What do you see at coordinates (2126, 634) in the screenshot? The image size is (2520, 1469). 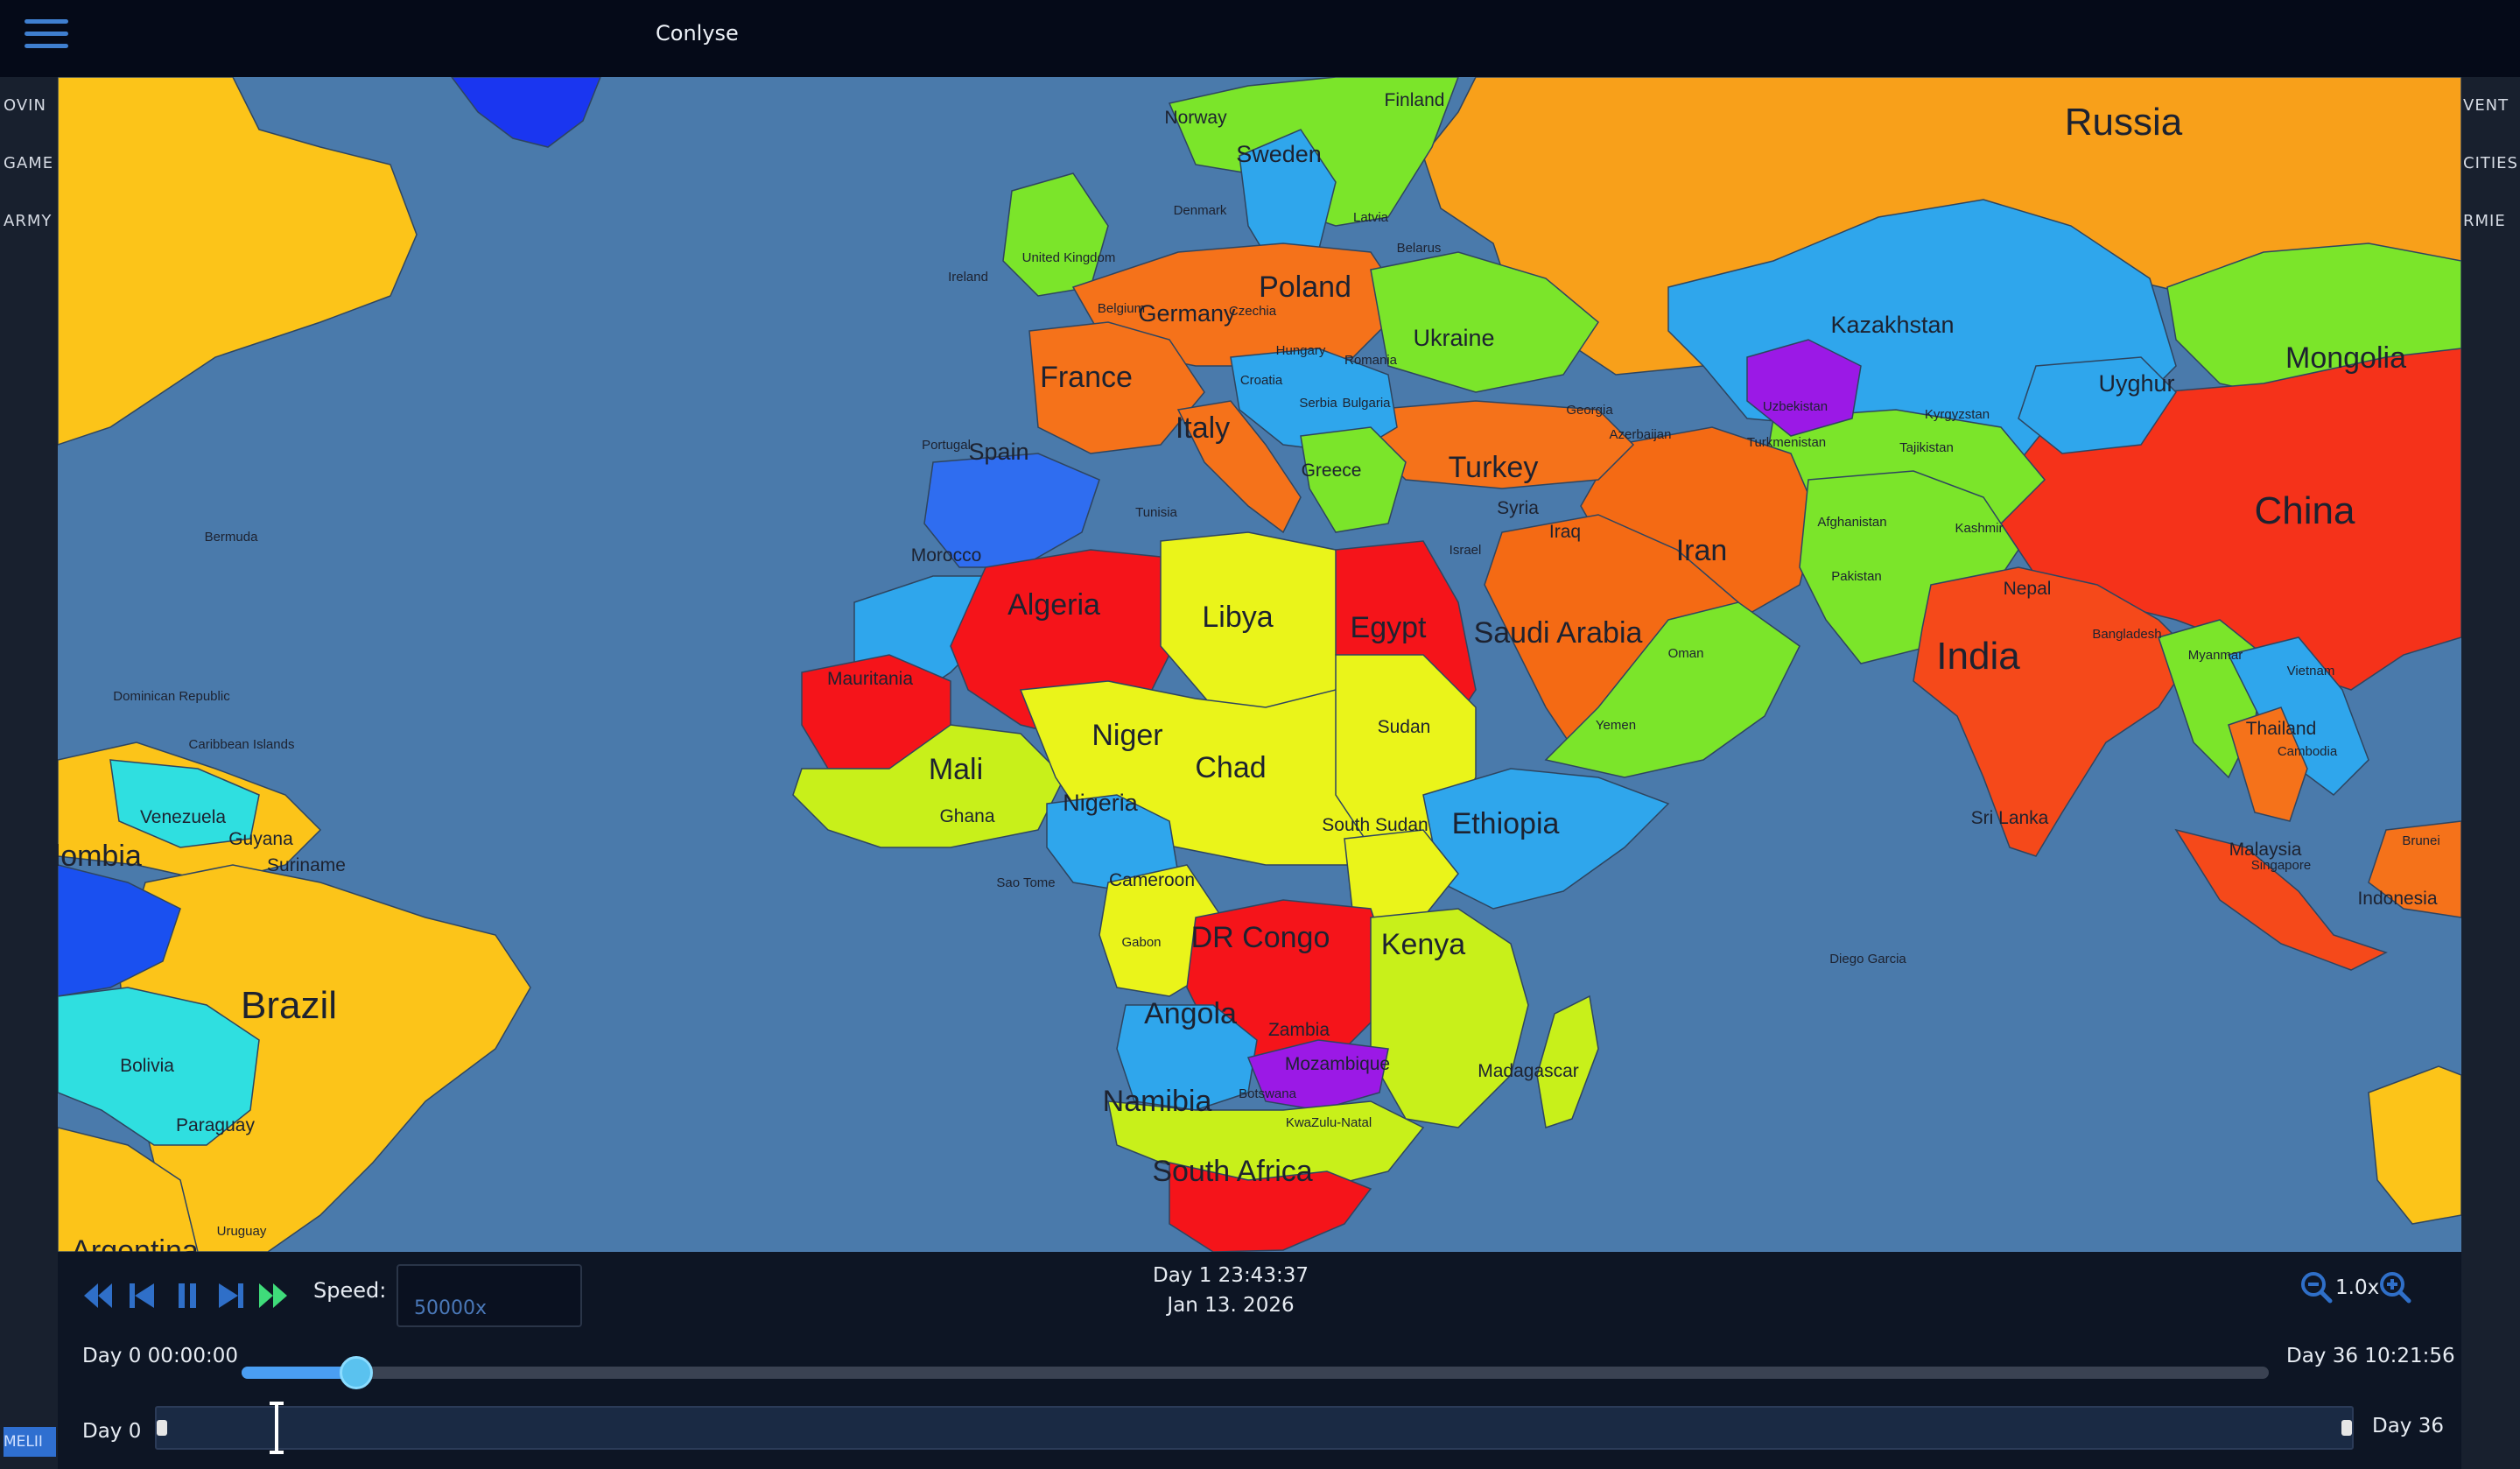 I see `map-label-bangladesh: Bangladesh` at bounding box center [2126, 634].